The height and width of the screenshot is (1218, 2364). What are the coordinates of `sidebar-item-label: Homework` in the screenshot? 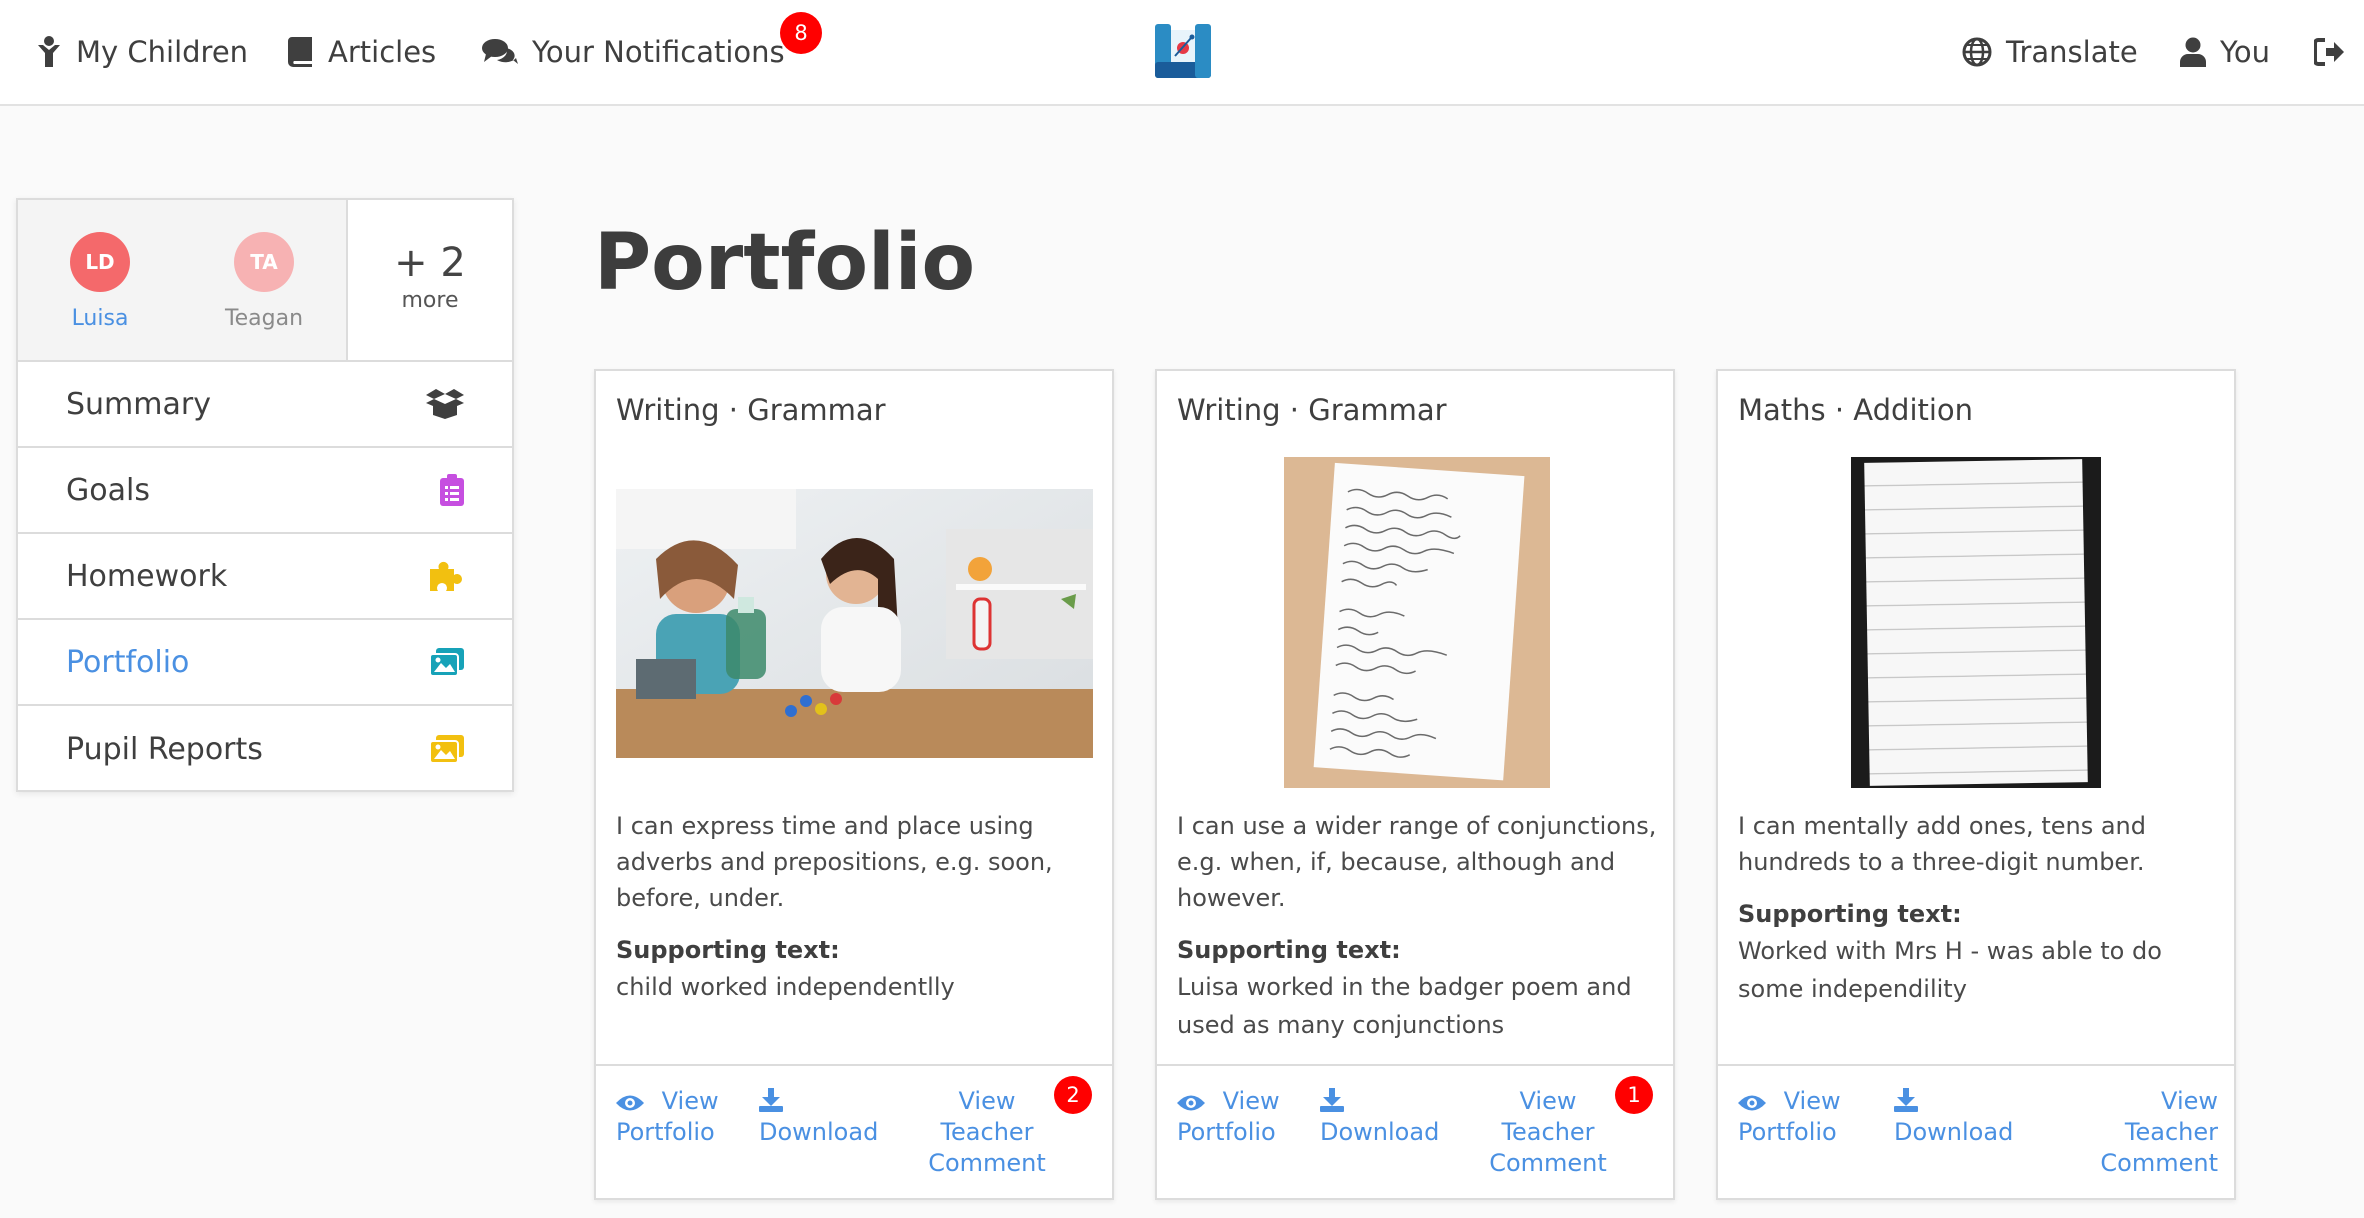 It's located at (147, 576).